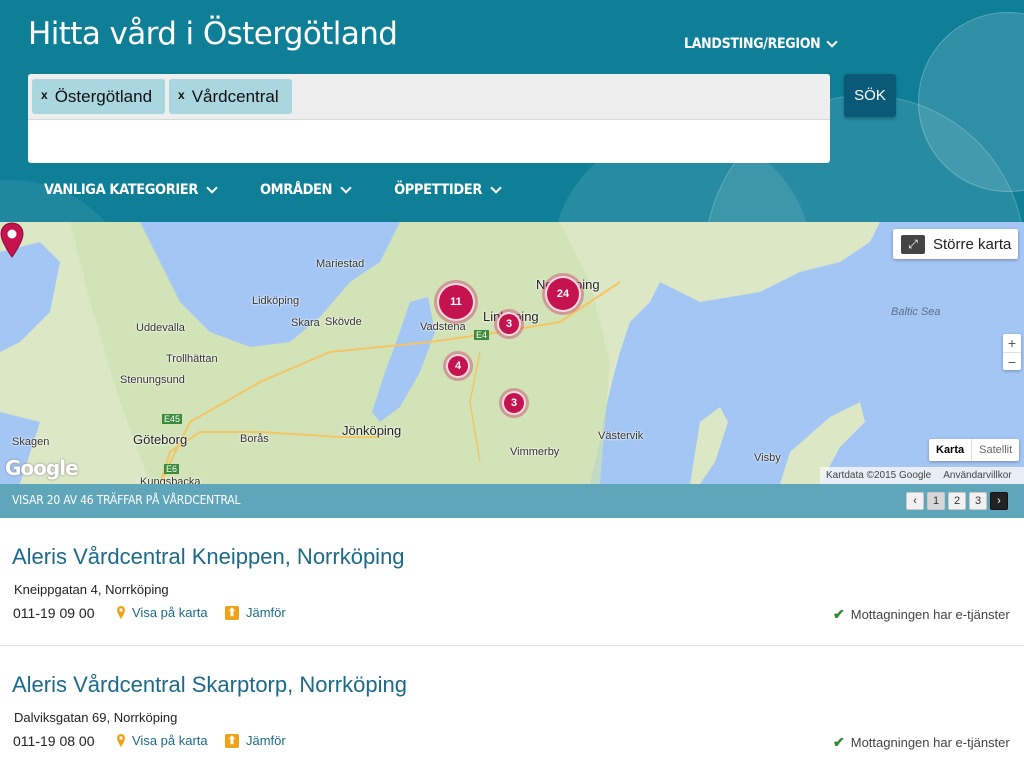 Image resolution: width=1024 pixels, height=774 pixels. I want to click on map-label-vadstena: Vadstena, so click(443, 327).